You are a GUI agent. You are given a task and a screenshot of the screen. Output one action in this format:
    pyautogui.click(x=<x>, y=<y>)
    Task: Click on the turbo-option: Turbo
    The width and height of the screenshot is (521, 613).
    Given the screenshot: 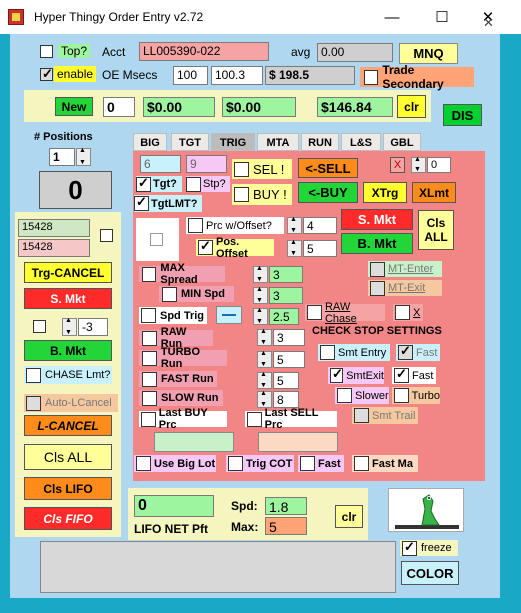 What is the action you would take?
    pyautogui.click(x=416, y=395)
    